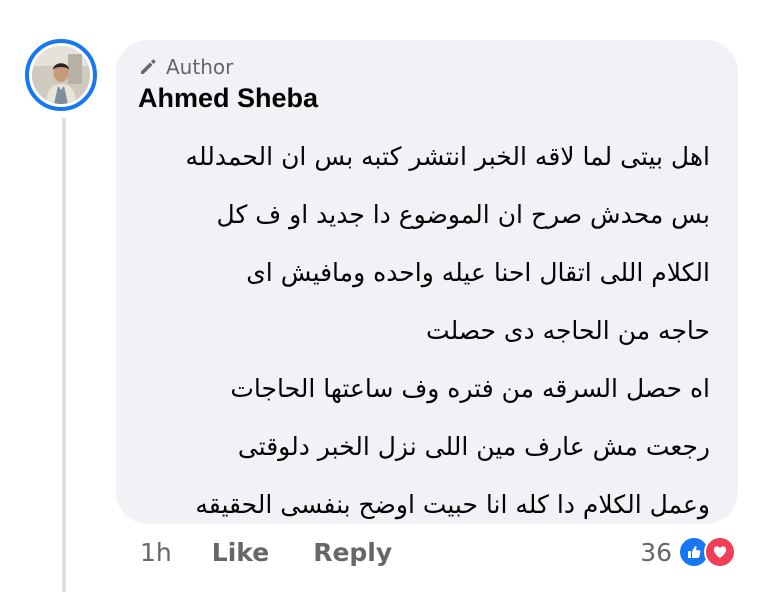  I want to click on avatar, so click(61, 75).